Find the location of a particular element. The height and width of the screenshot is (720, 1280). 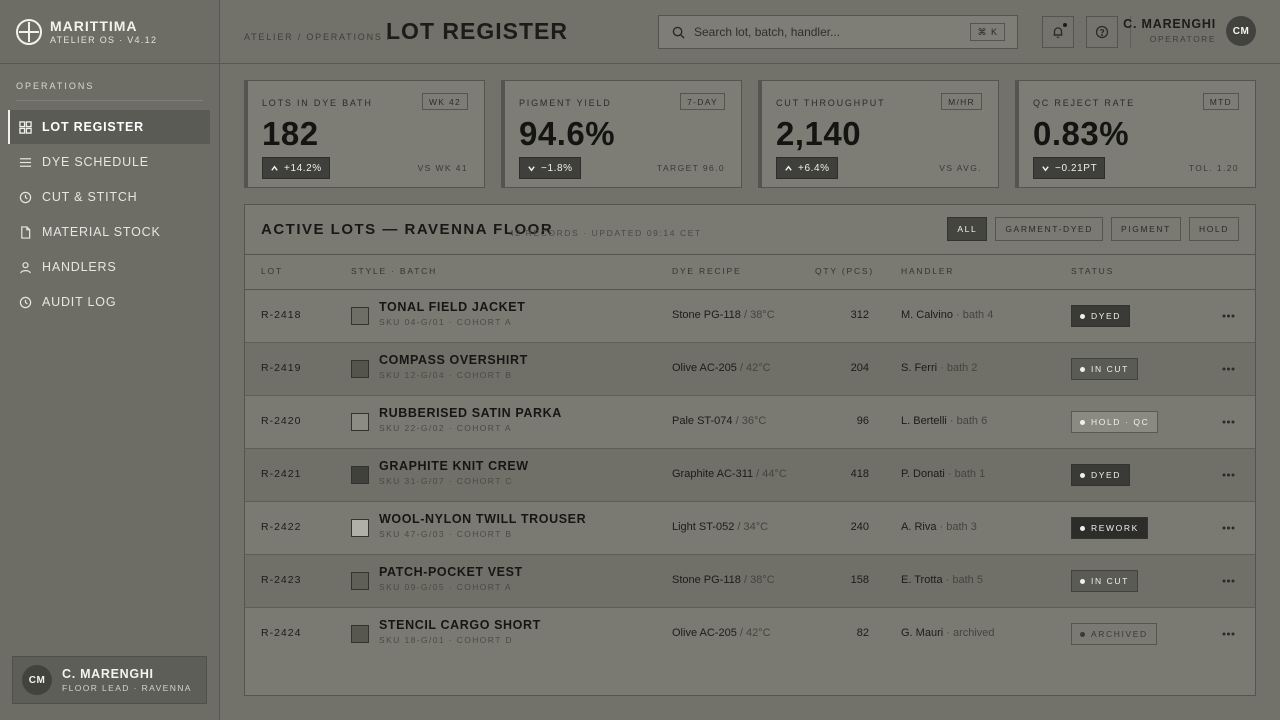

status-badge: IN CUT is located at coordinates (1104, 369).